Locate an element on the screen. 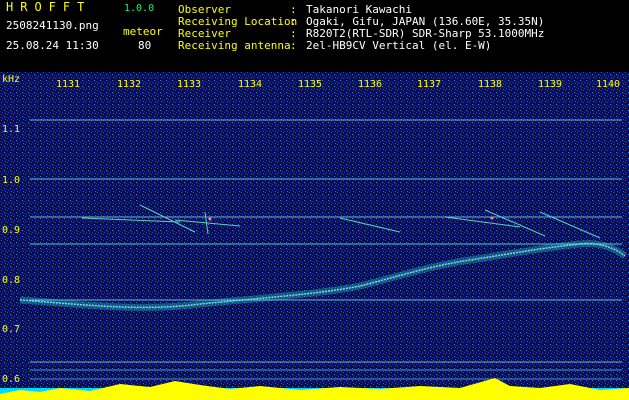 Image resolution: width=629 pixels, height=400 pixels. timestamp: 25.08.24 11:30 is located at coordinates (52, 45).